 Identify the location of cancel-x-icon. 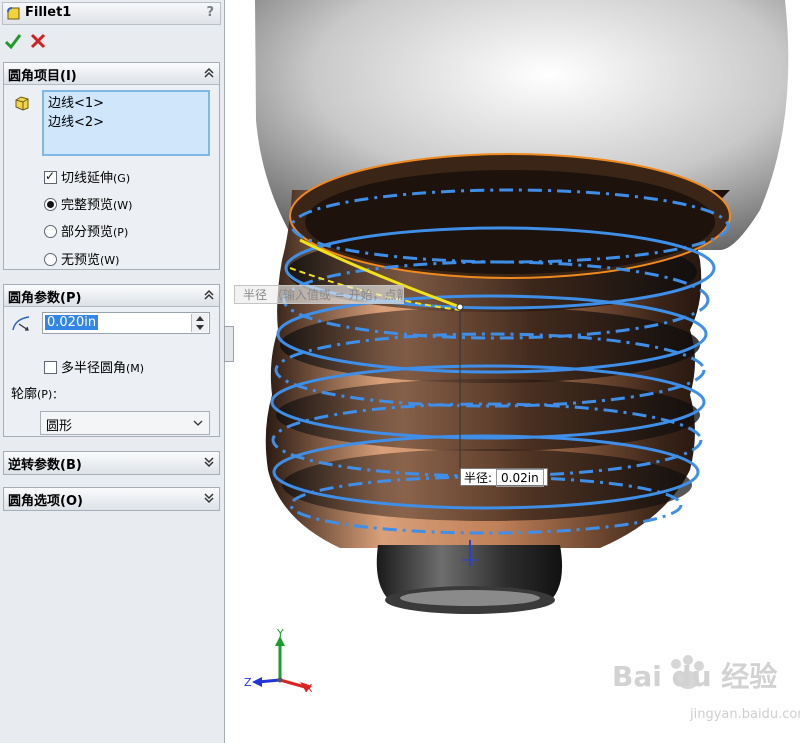
(38, 41).